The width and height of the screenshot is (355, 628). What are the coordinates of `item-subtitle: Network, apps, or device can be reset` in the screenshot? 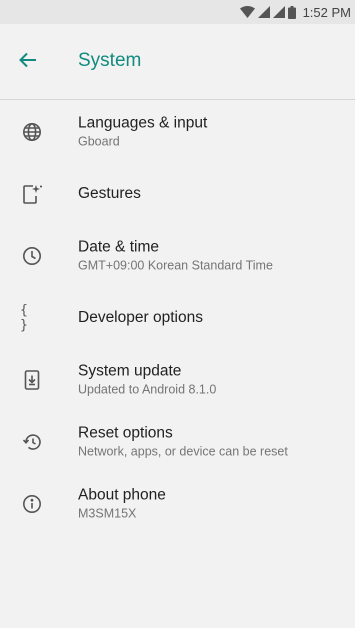 It's located at (183, 451).